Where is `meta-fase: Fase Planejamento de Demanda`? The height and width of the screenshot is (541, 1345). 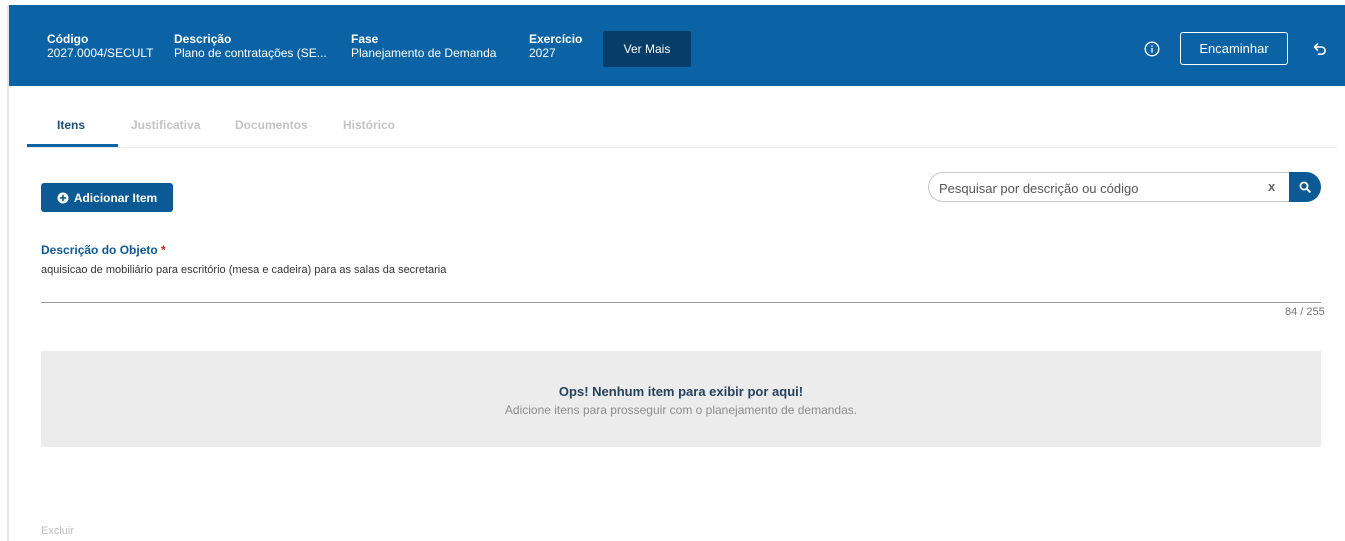
meta-fase: Fase Planejamento de Demanda is located at coordinates (423, 46).